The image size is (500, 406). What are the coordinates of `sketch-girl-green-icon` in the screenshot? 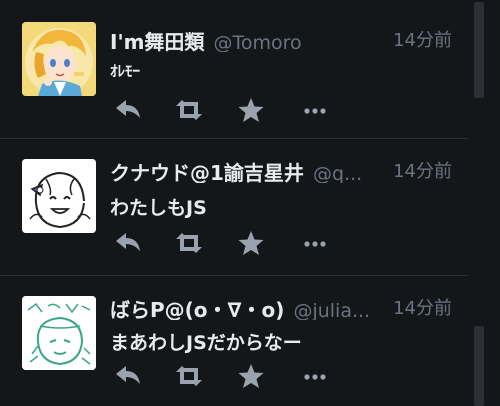 It's located at (59, 333).